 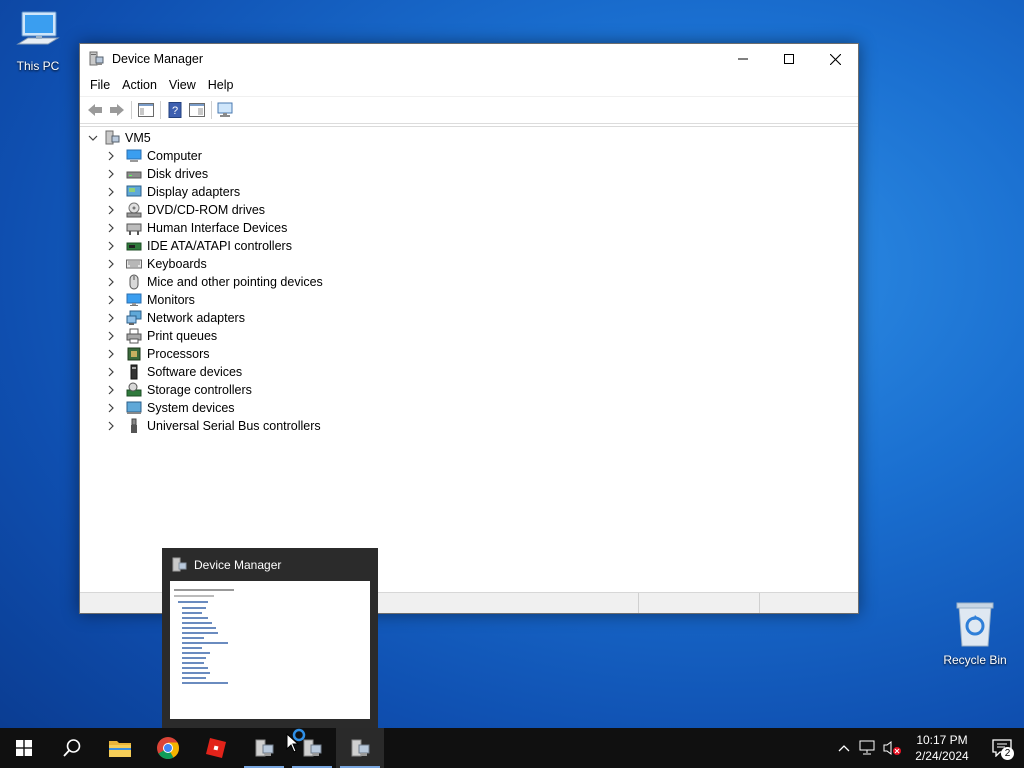 I want to click on back-button, so click(x=95, y=110).